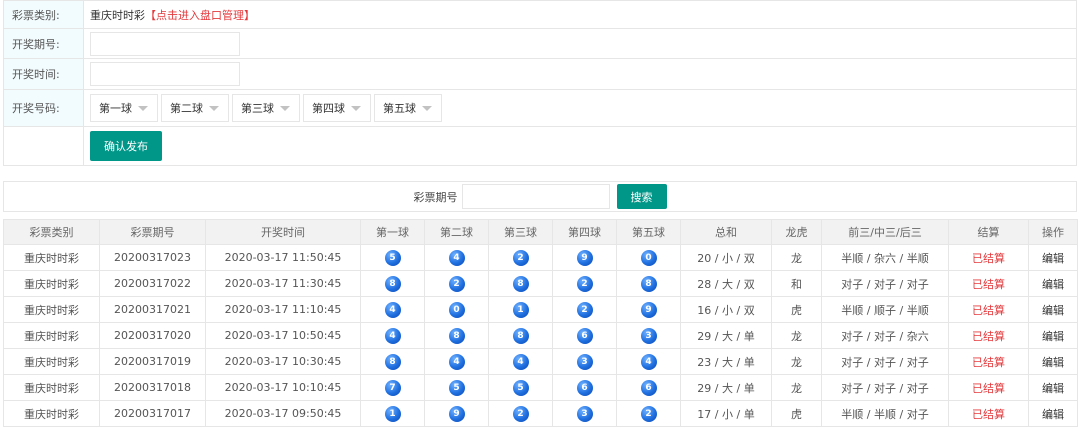  What do you see at coordinates (124, 108) in the screenshot?
I see `ball-1-select: 第一球` at bounding box center [124, 108].